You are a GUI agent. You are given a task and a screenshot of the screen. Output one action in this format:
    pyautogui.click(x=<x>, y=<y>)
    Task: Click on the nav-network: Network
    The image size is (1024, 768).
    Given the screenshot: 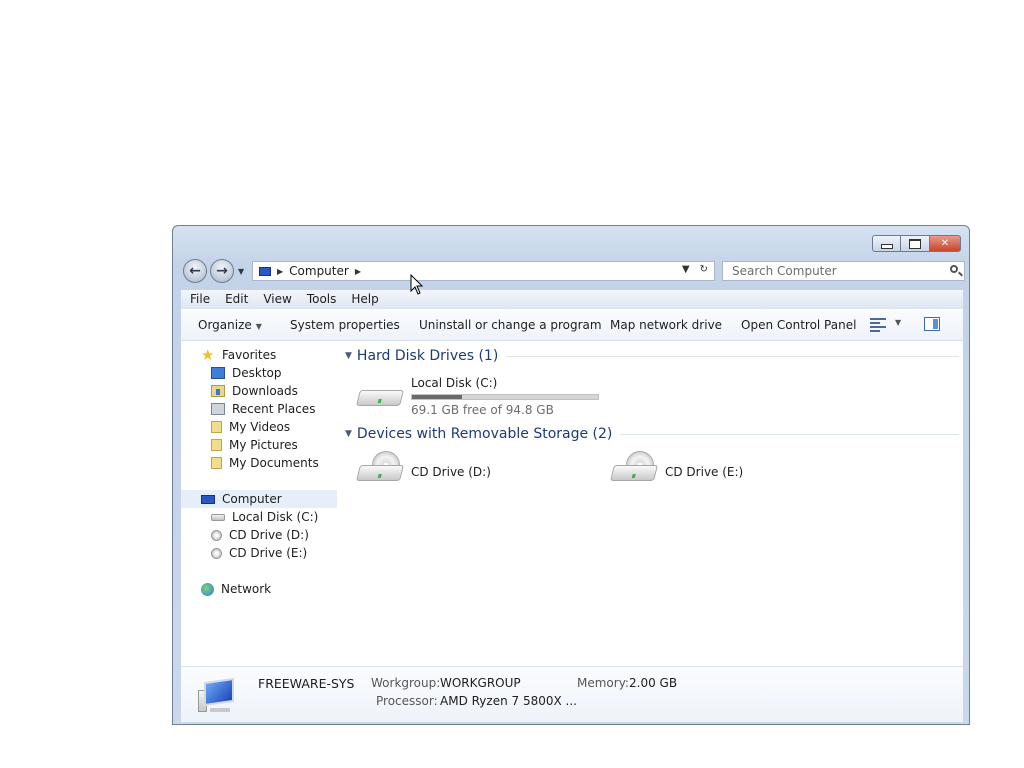 What is the action you would take?
    pyautogui.click(x=236, y=589)
    